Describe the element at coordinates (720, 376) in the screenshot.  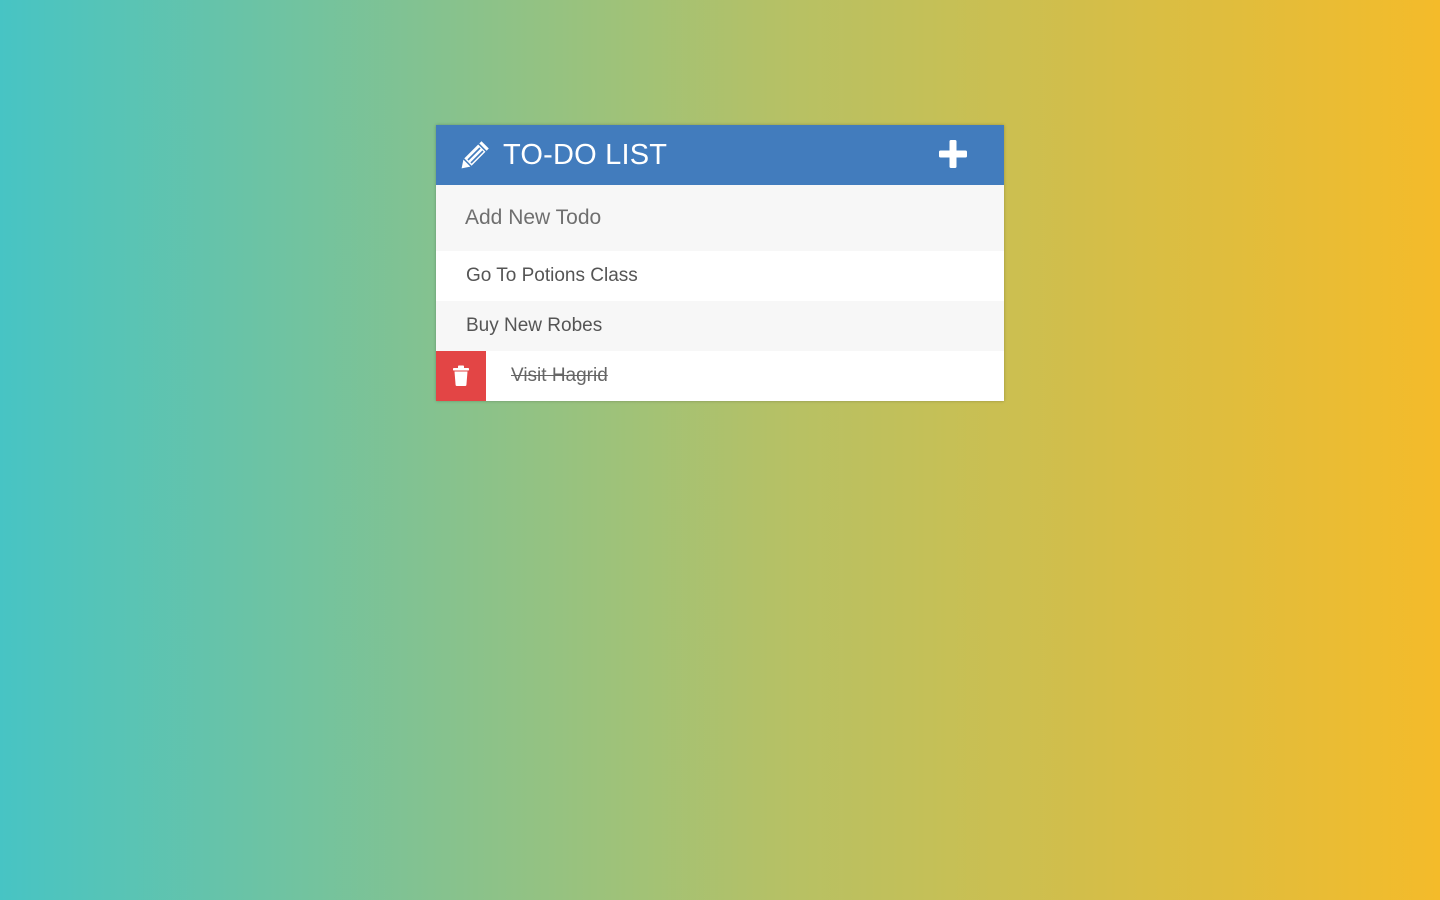
I see `todo-item: Visit Hagrid` at that location.